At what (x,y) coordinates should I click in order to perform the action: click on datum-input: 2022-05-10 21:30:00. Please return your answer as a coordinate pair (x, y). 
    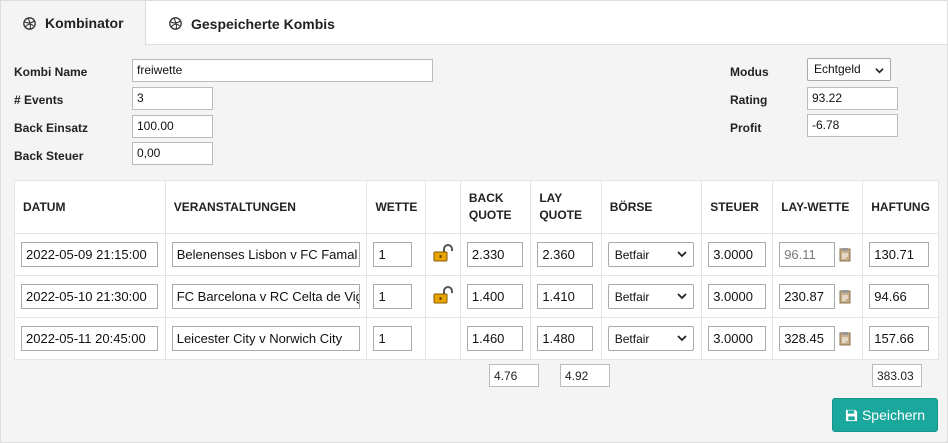
    Looking at the image, I should click on (89, 296).